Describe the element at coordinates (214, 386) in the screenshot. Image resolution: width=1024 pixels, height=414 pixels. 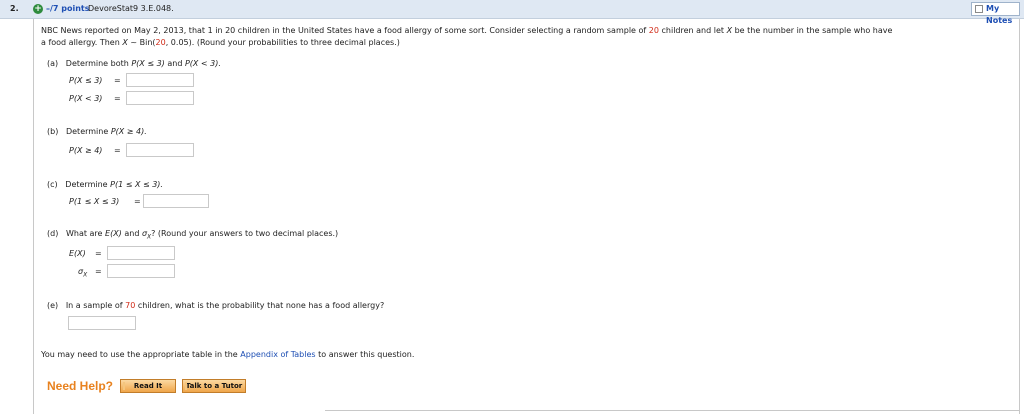
I see `talk-to-tutor-button: Talk to a Tutor` at that location.